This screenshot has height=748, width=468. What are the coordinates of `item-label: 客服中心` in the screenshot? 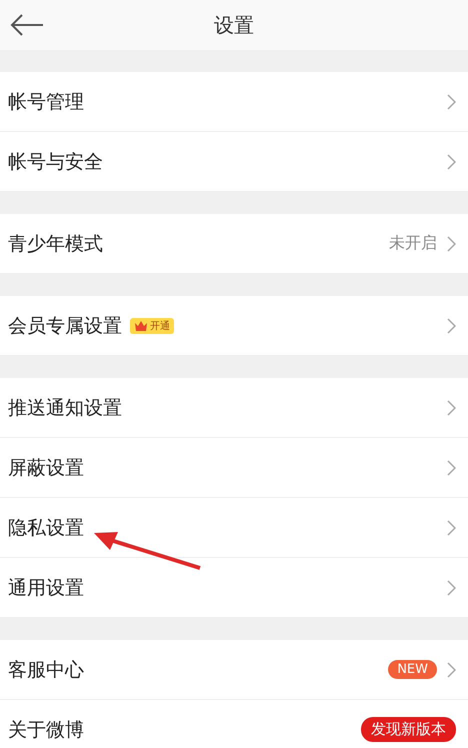 It's located at (46, 670).